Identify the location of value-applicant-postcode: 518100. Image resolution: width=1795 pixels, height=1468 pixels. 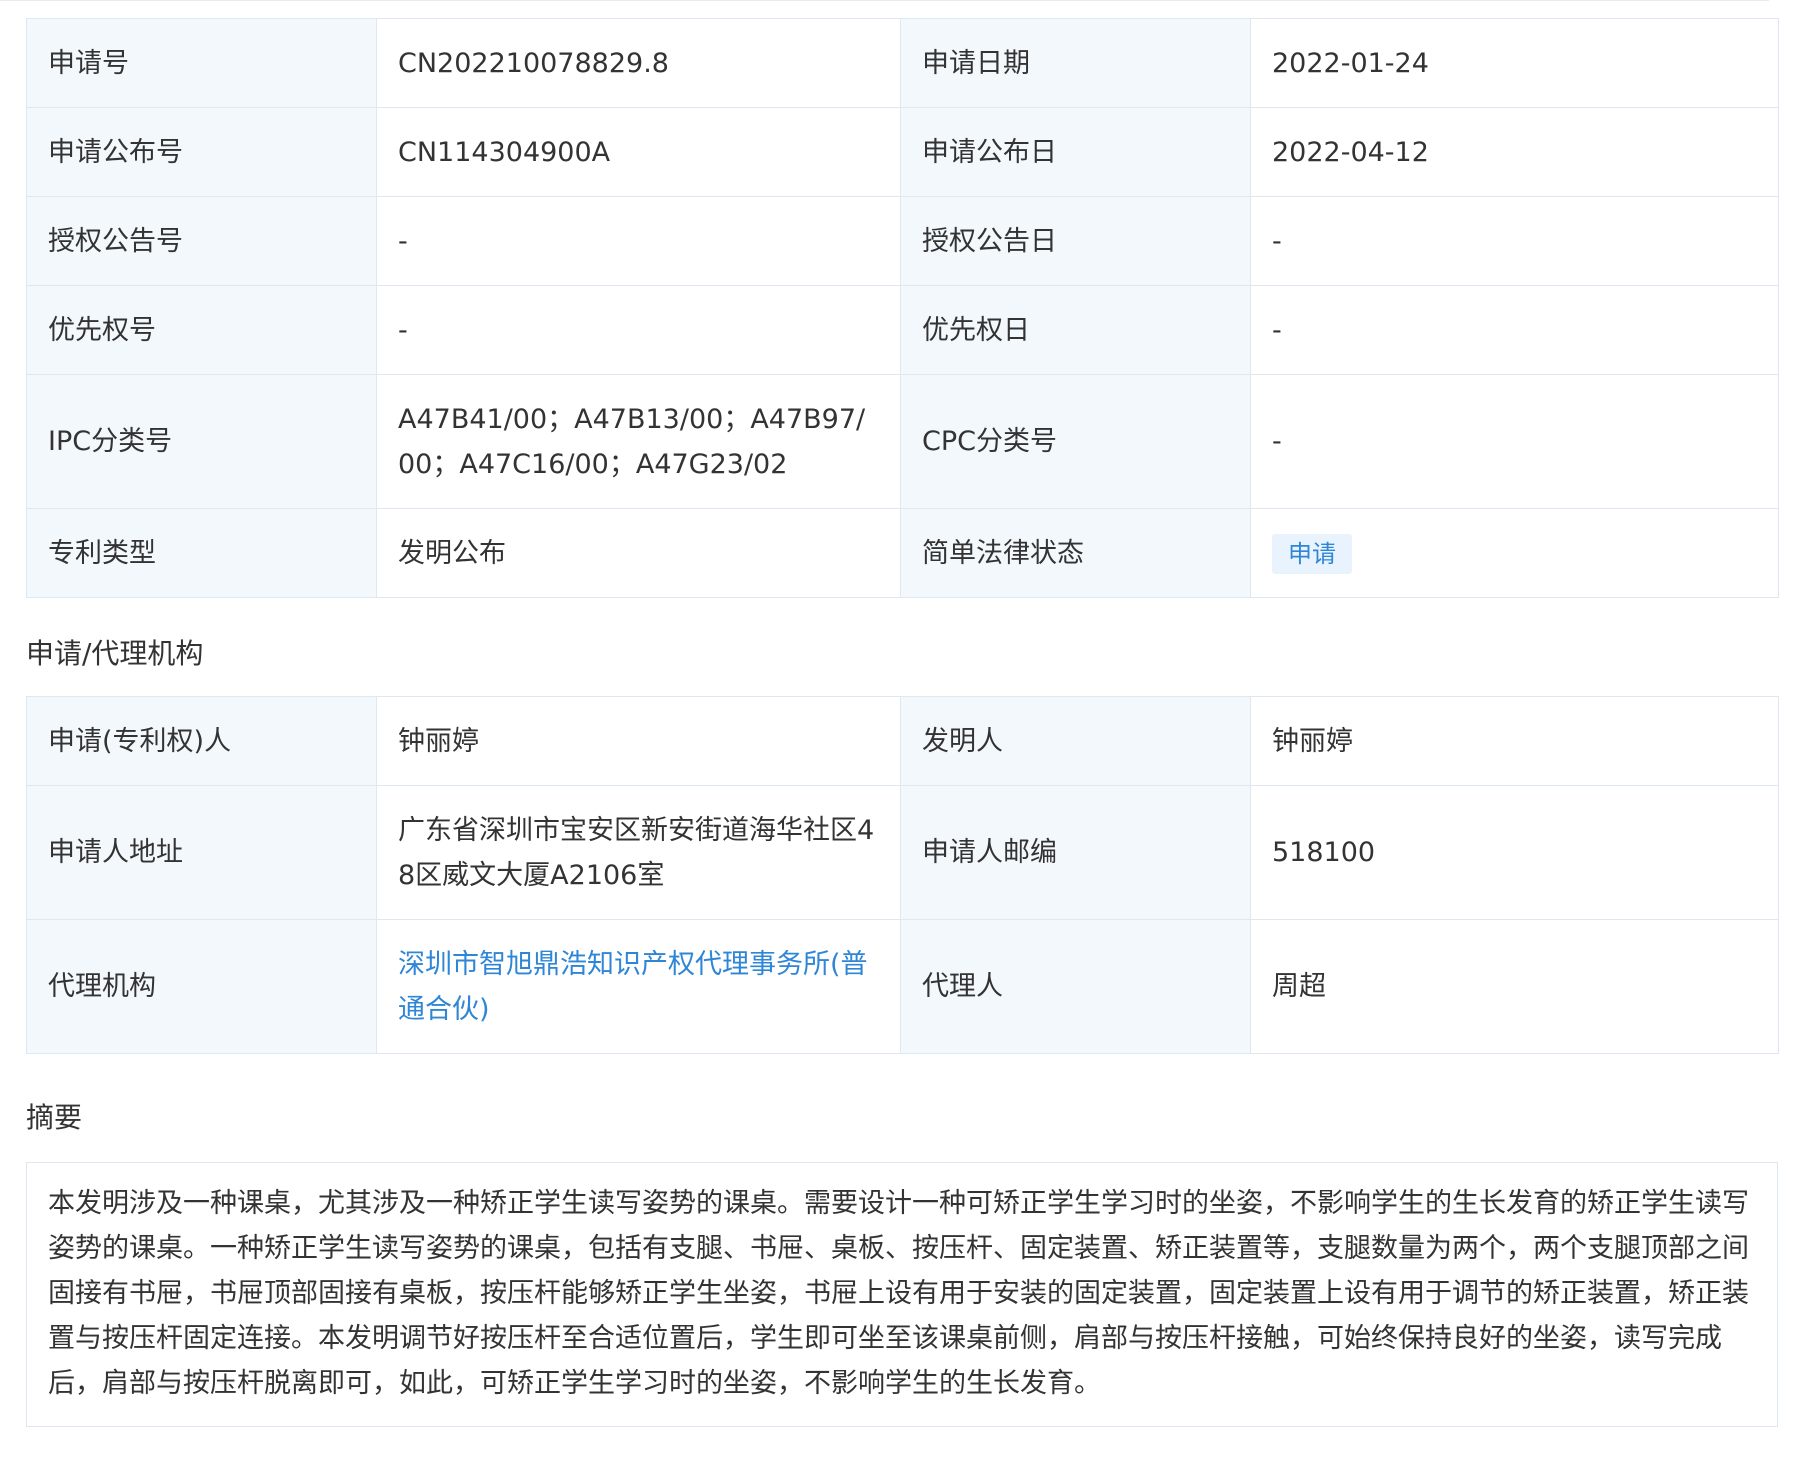
(1514, 852).